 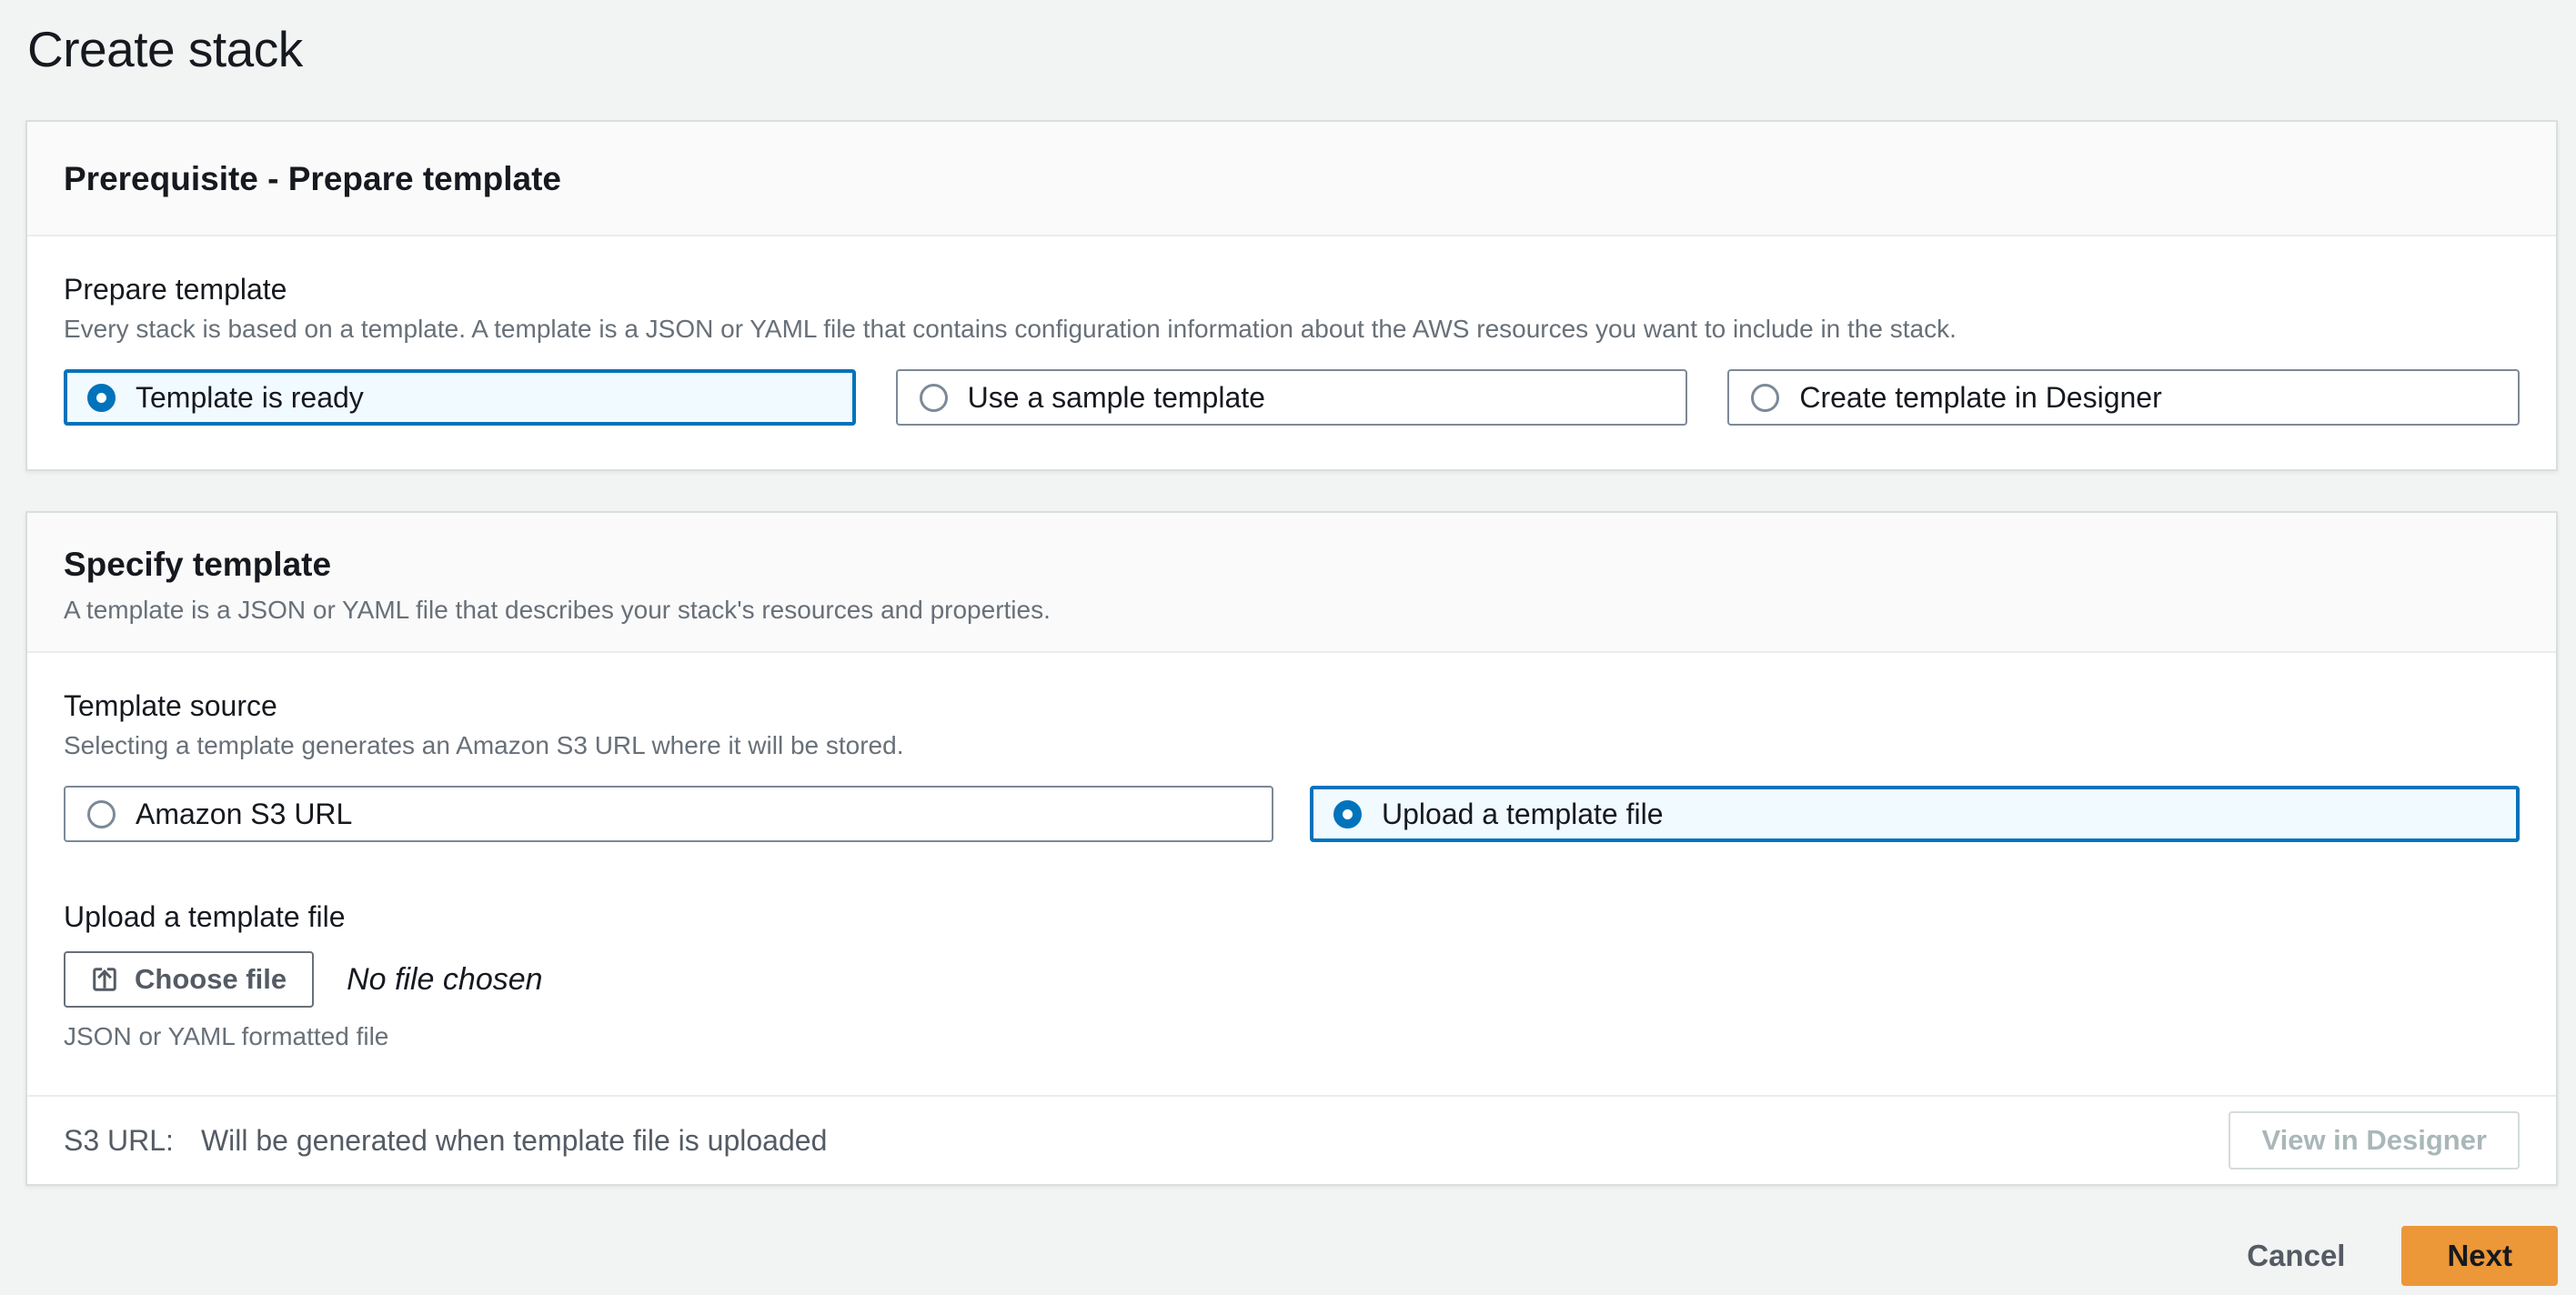 What do you see at coordinates (175, 289) in the screenshot?
I see `prepare-template-label: Prepare template` at bounding box center [175, 289].